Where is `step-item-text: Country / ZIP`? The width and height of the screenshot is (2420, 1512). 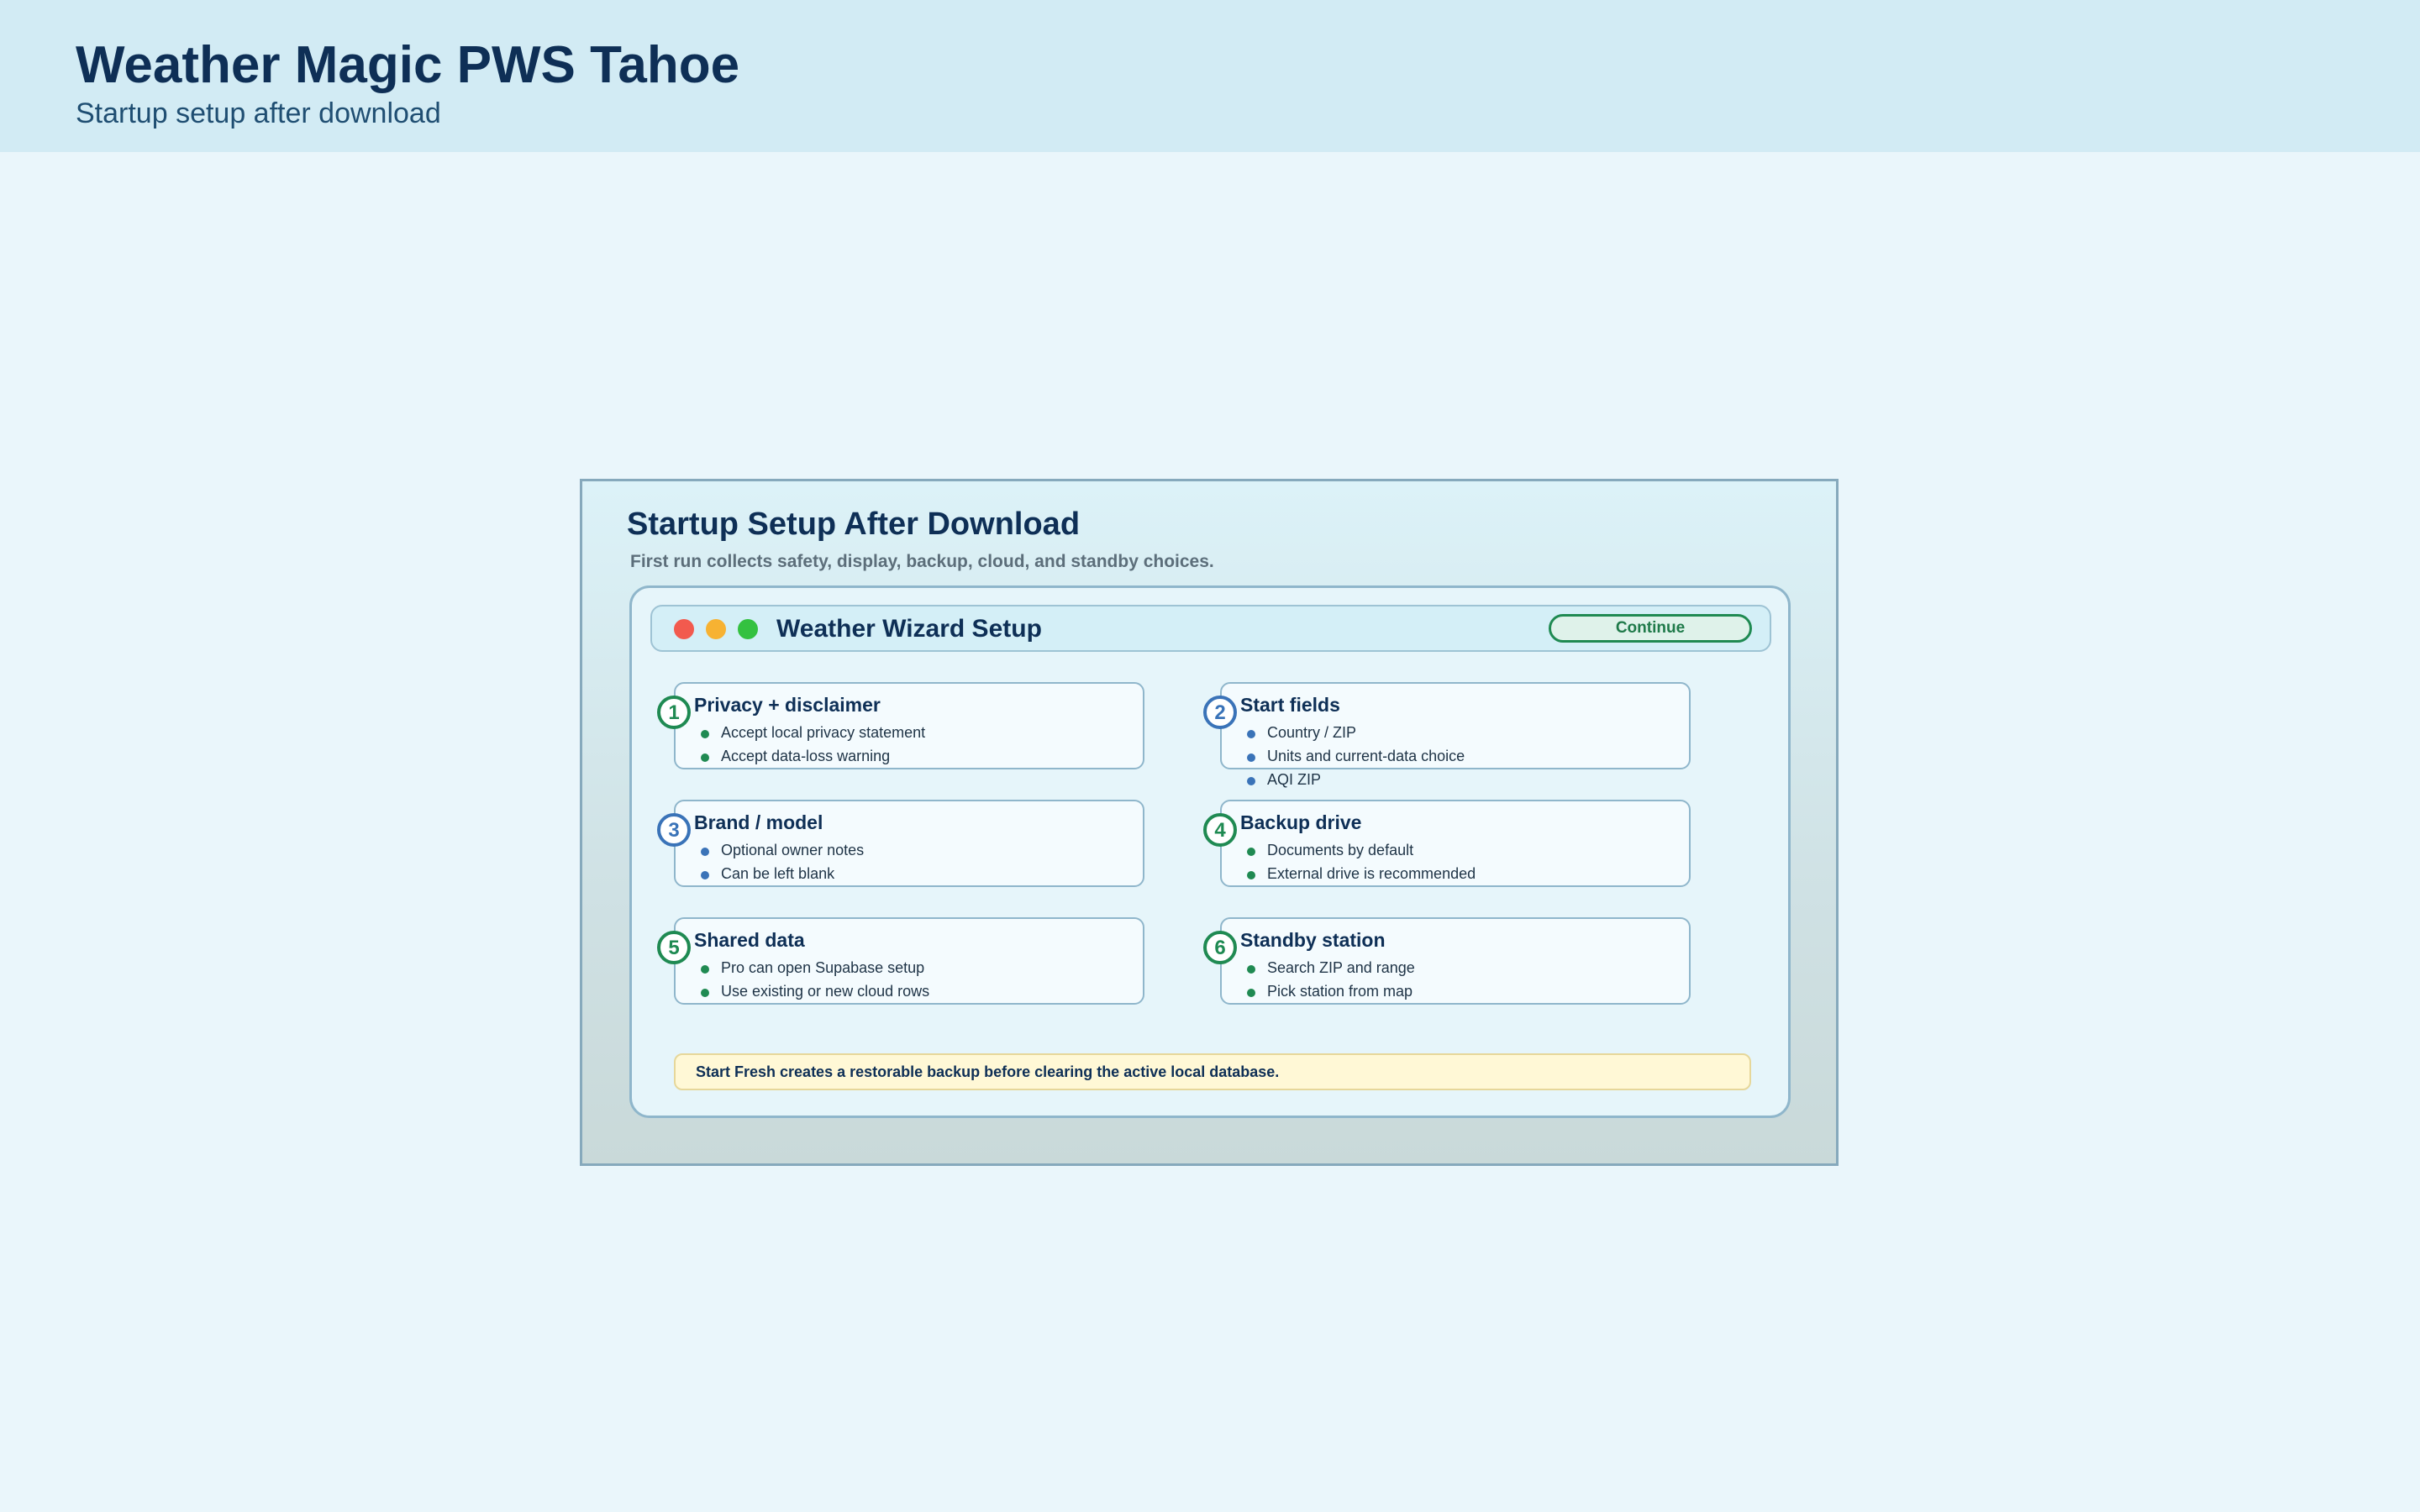
step-item-text: Country / ZIP is located at coordinates (1312, 732).